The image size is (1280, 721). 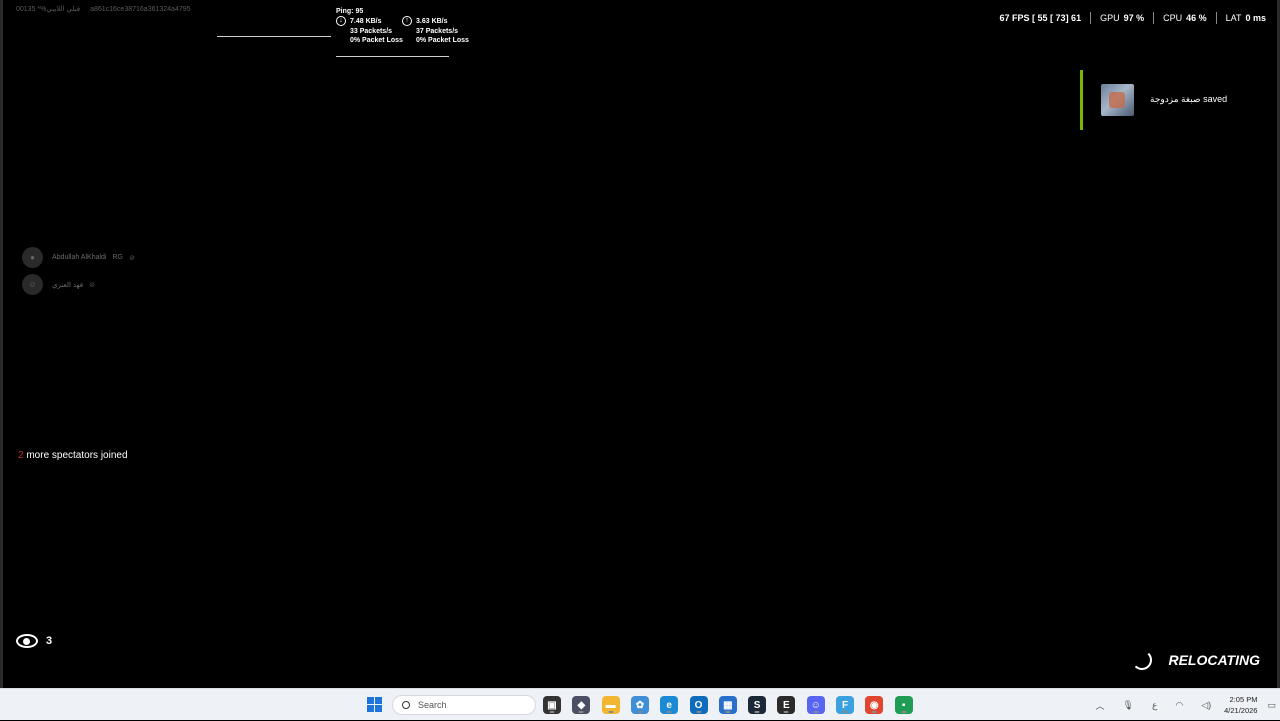 What do you see at coordinates (375, 705) in the screenshot?
I see `start-button` at bounding box center [375, 705].